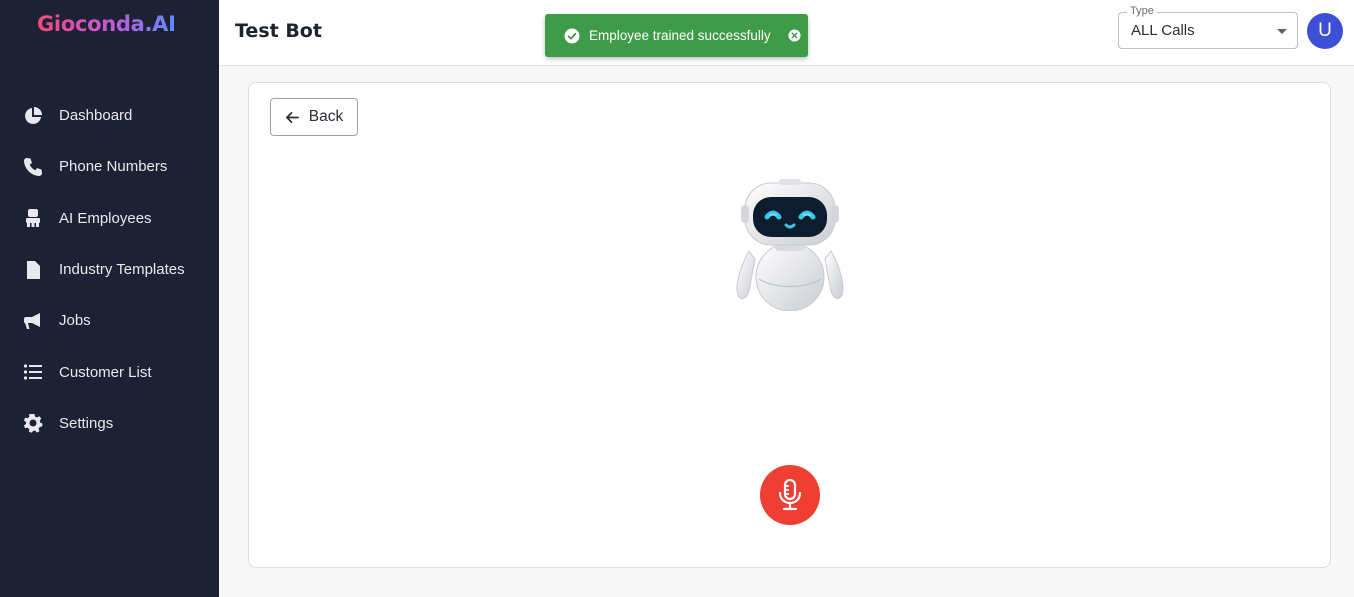 Image resolution: width=1354 pixels, height=597 pixels. What do you see at coordinates (33, 321) in the screenshot?
I see `megaphone-icon` at bounding box center [33, 321].